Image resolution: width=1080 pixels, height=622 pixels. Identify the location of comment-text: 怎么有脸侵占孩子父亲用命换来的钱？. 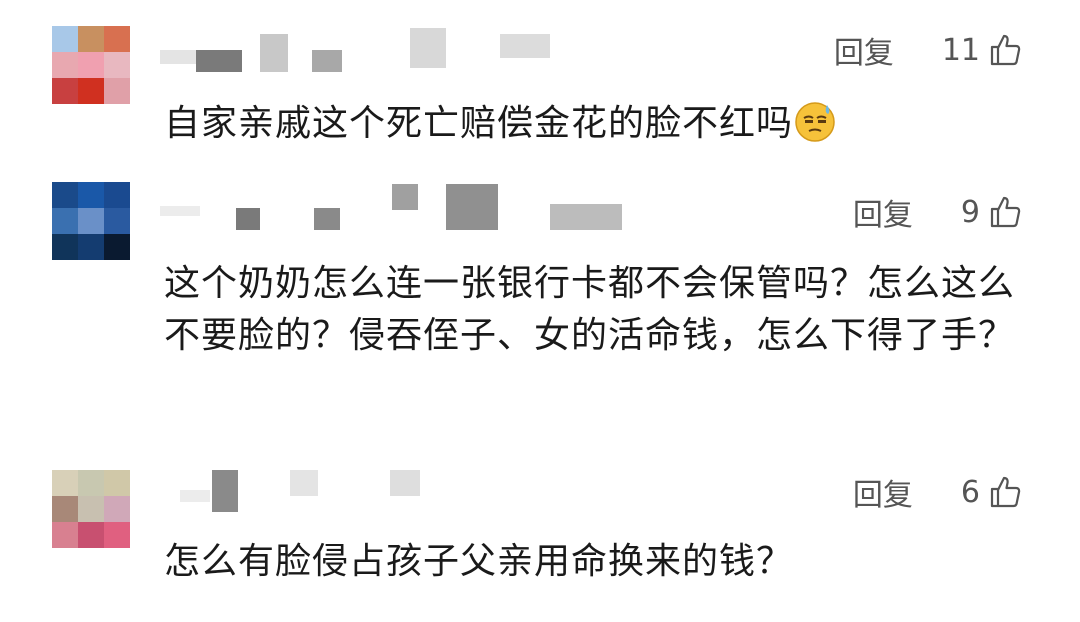
(479, 561).